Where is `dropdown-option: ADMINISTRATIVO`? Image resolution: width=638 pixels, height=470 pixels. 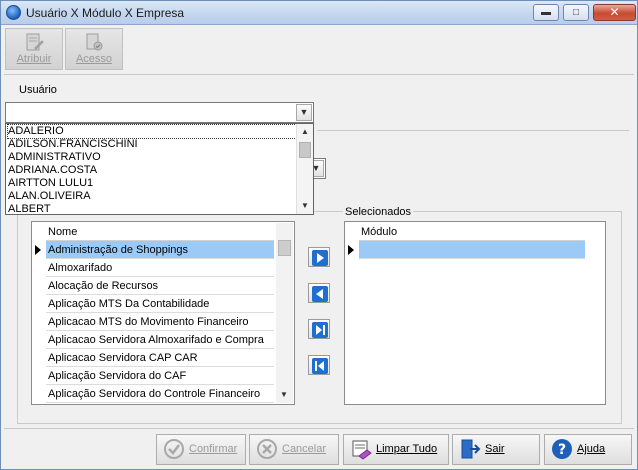 dropdown-option: ADMINISTRATIVO is located at coordinates (54, 157).